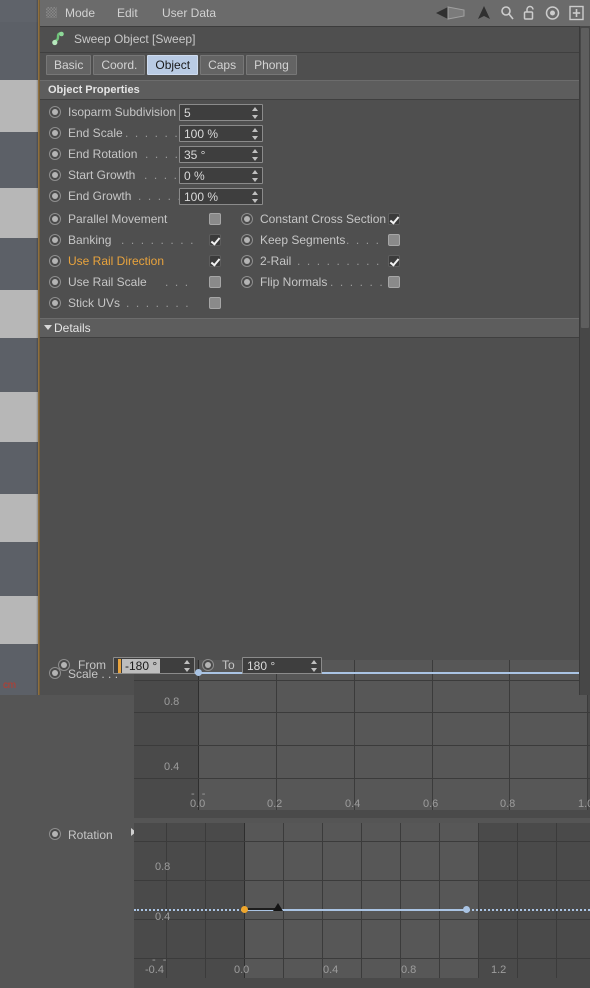 The height and width of the screenshot is (988, 590). I want to click on checkbox-2-rail, so click(394, 261).